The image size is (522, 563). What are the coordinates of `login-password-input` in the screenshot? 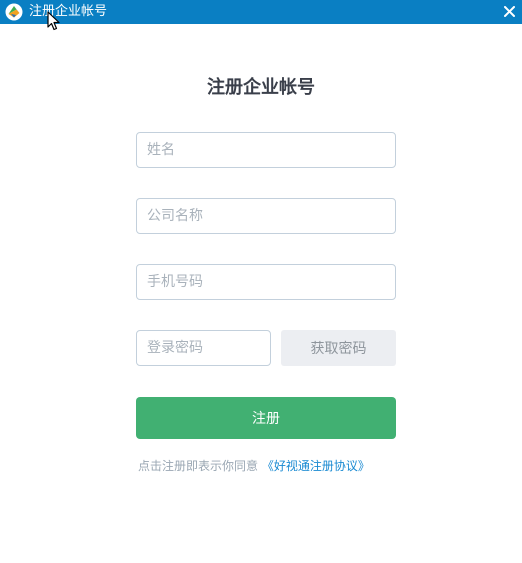 It's located at (203, 348).